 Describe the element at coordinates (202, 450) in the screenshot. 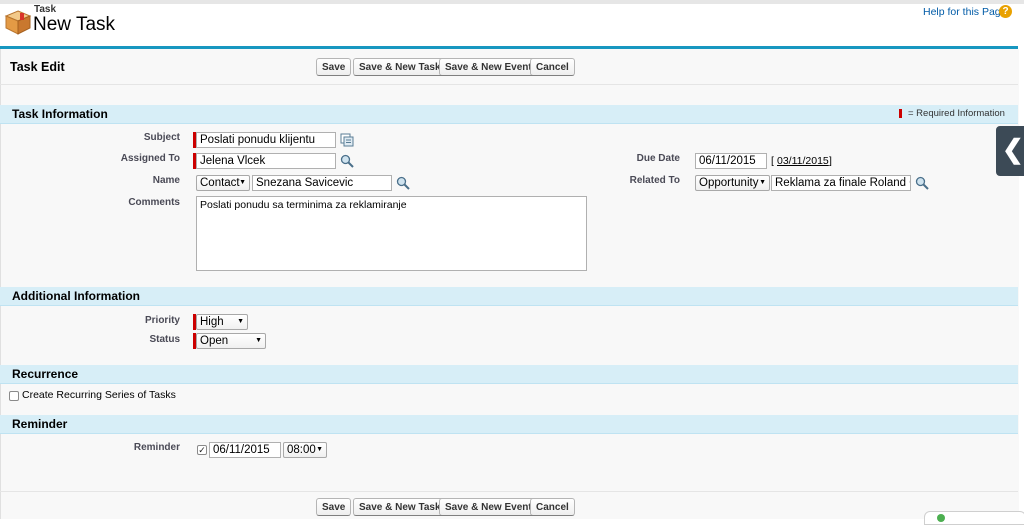

I see `reminder-checkbox: ✓` at that location.